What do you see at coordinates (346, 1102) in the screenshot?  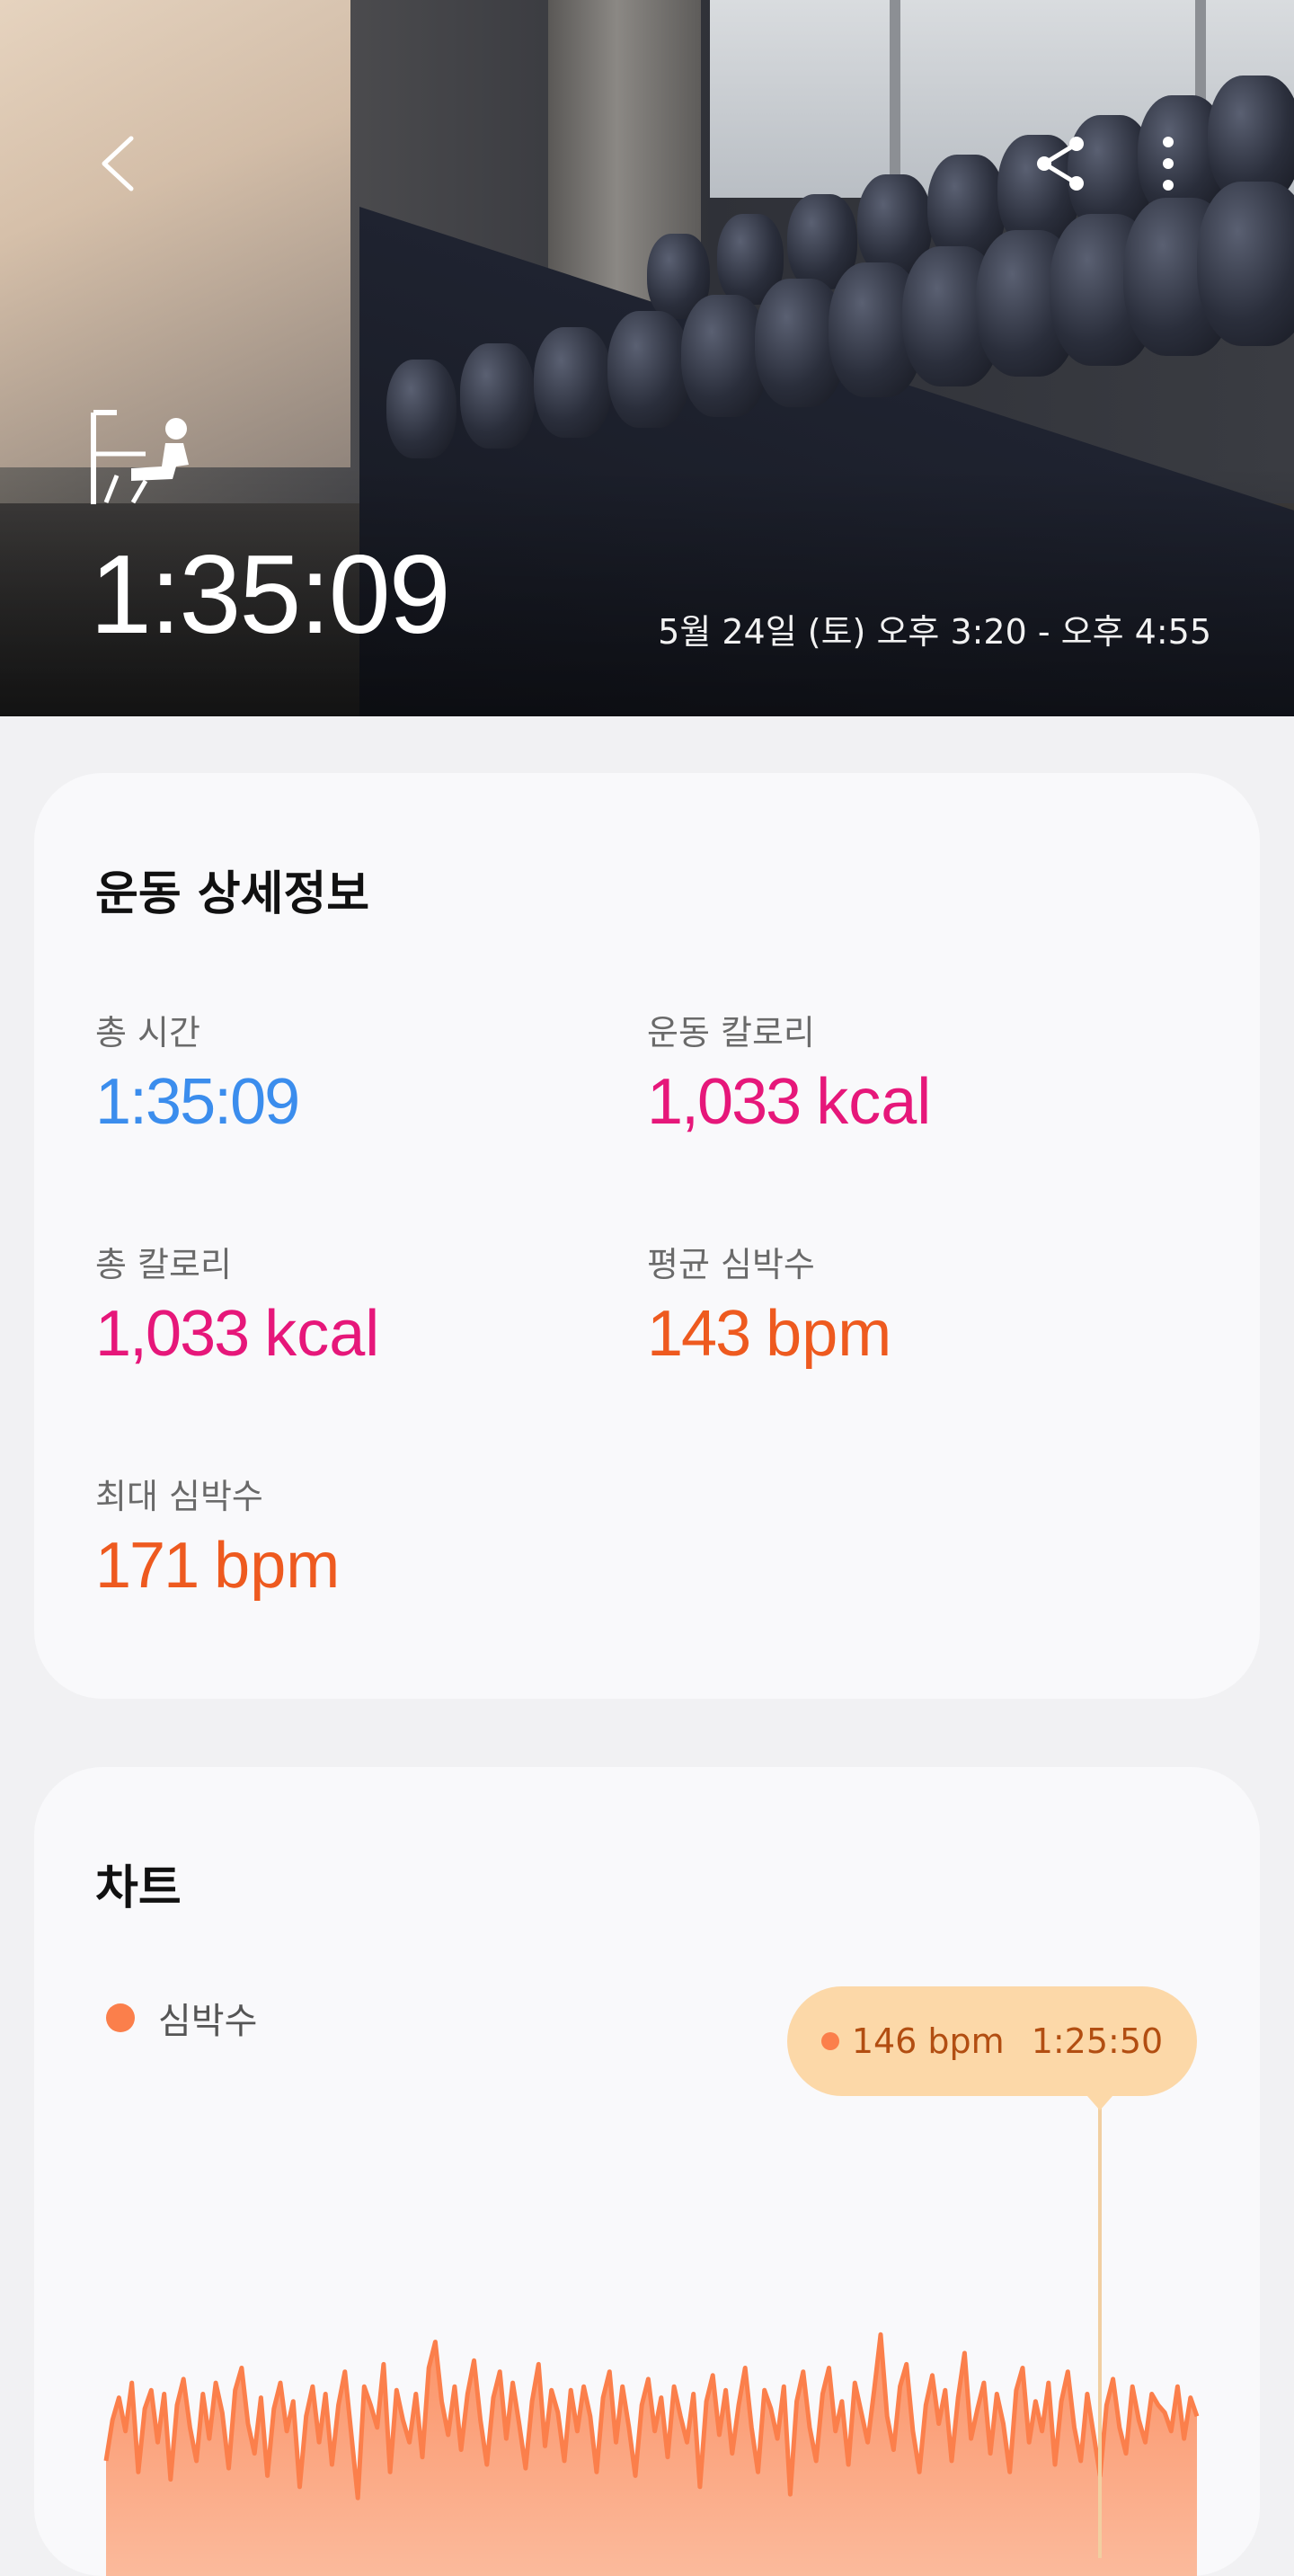 I see `stat-value: 1:35:09` at bounding box center [346, 1102].